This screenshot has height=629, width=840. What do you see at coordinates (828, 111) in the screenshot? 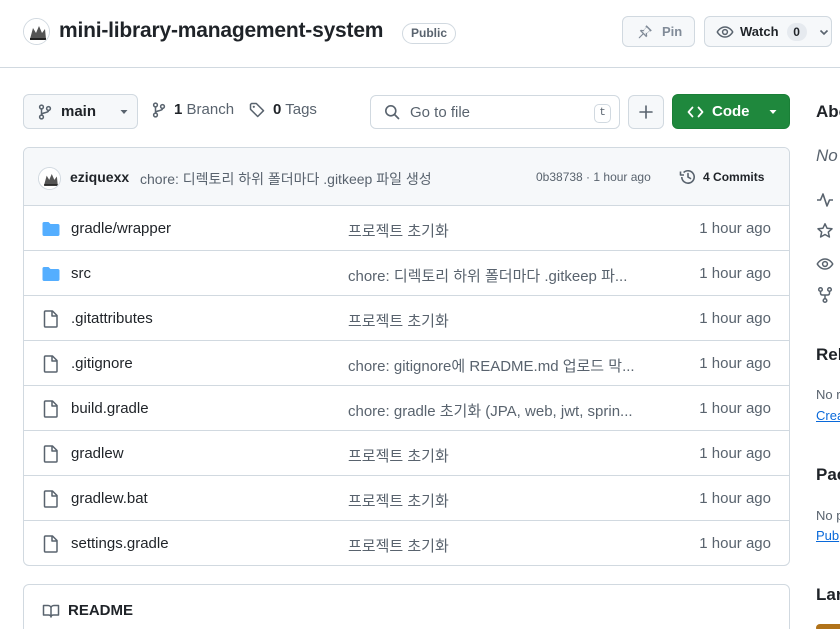
I see `about-heading: Abo` at bounding box center [828, 111].